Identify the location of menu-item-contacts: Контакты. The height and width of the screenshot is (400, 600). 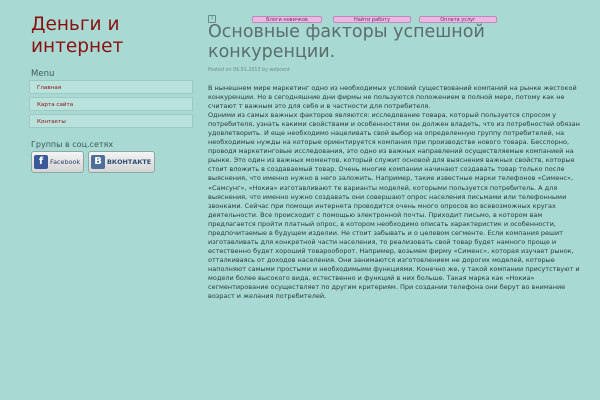
(111, 121).